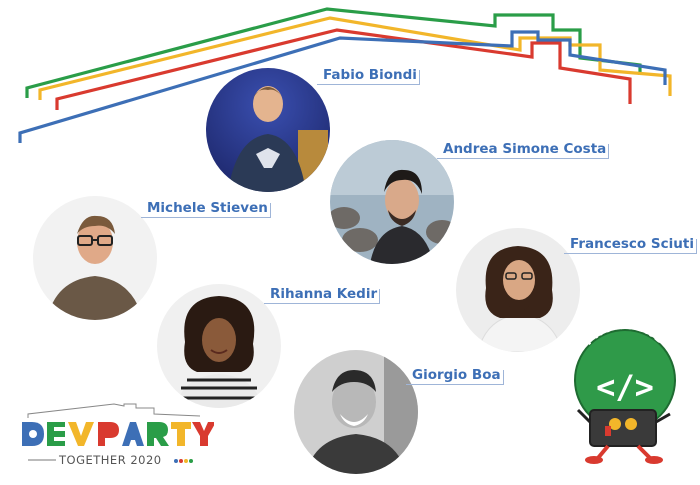 The height and width of the screenshot is (485, 700). What do you see at coordinates (219, 346) in the screenshot?
I see `speaker-photo-rihanna-kedir` at bounding box center [219, 346].